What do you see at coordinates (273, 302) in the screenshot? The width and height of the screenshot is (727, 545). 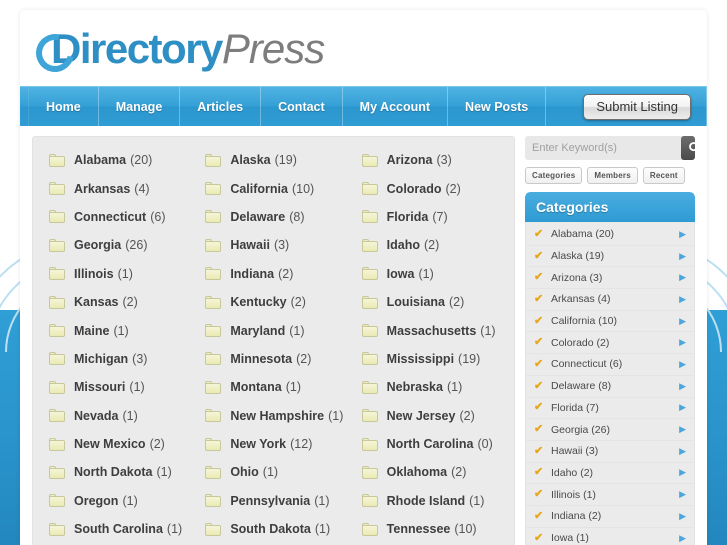 I see `category-item: Kentucky (2)` at bounding box center [273, 302].